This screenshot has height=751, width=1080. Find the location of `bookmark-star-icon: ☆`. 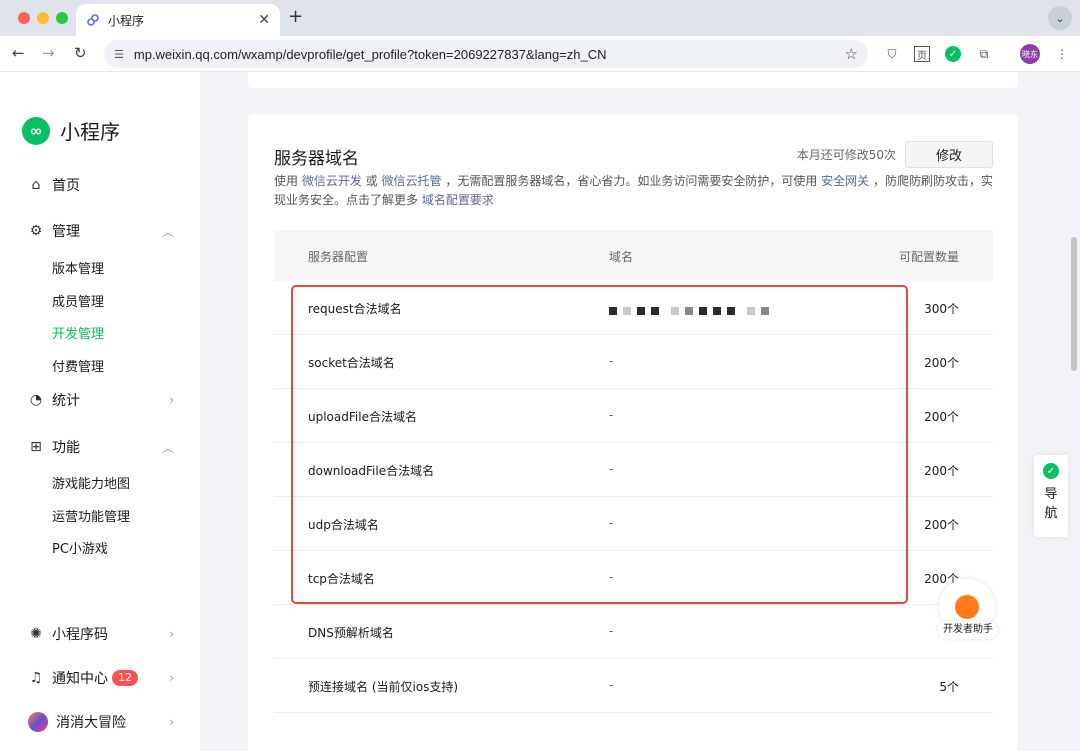

bookmark-star-icon: ☆ is located at coordinates (851, 54).